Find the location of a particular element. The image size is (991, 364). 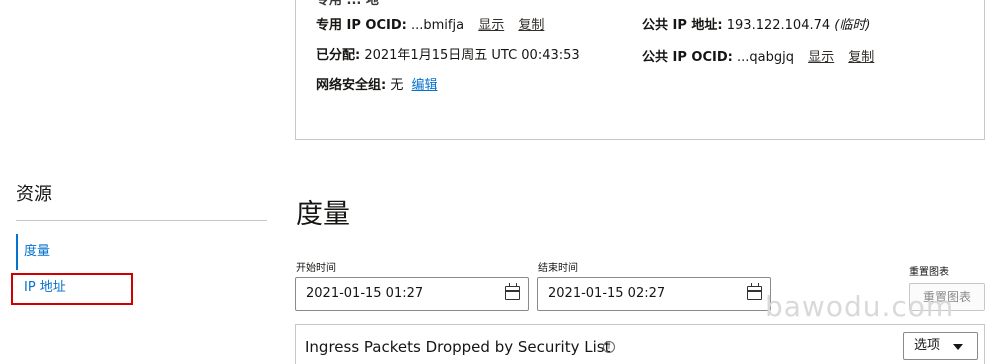

public-ip-ocid-label: 公共 IP OCID: is located at coordinates (687, 57).